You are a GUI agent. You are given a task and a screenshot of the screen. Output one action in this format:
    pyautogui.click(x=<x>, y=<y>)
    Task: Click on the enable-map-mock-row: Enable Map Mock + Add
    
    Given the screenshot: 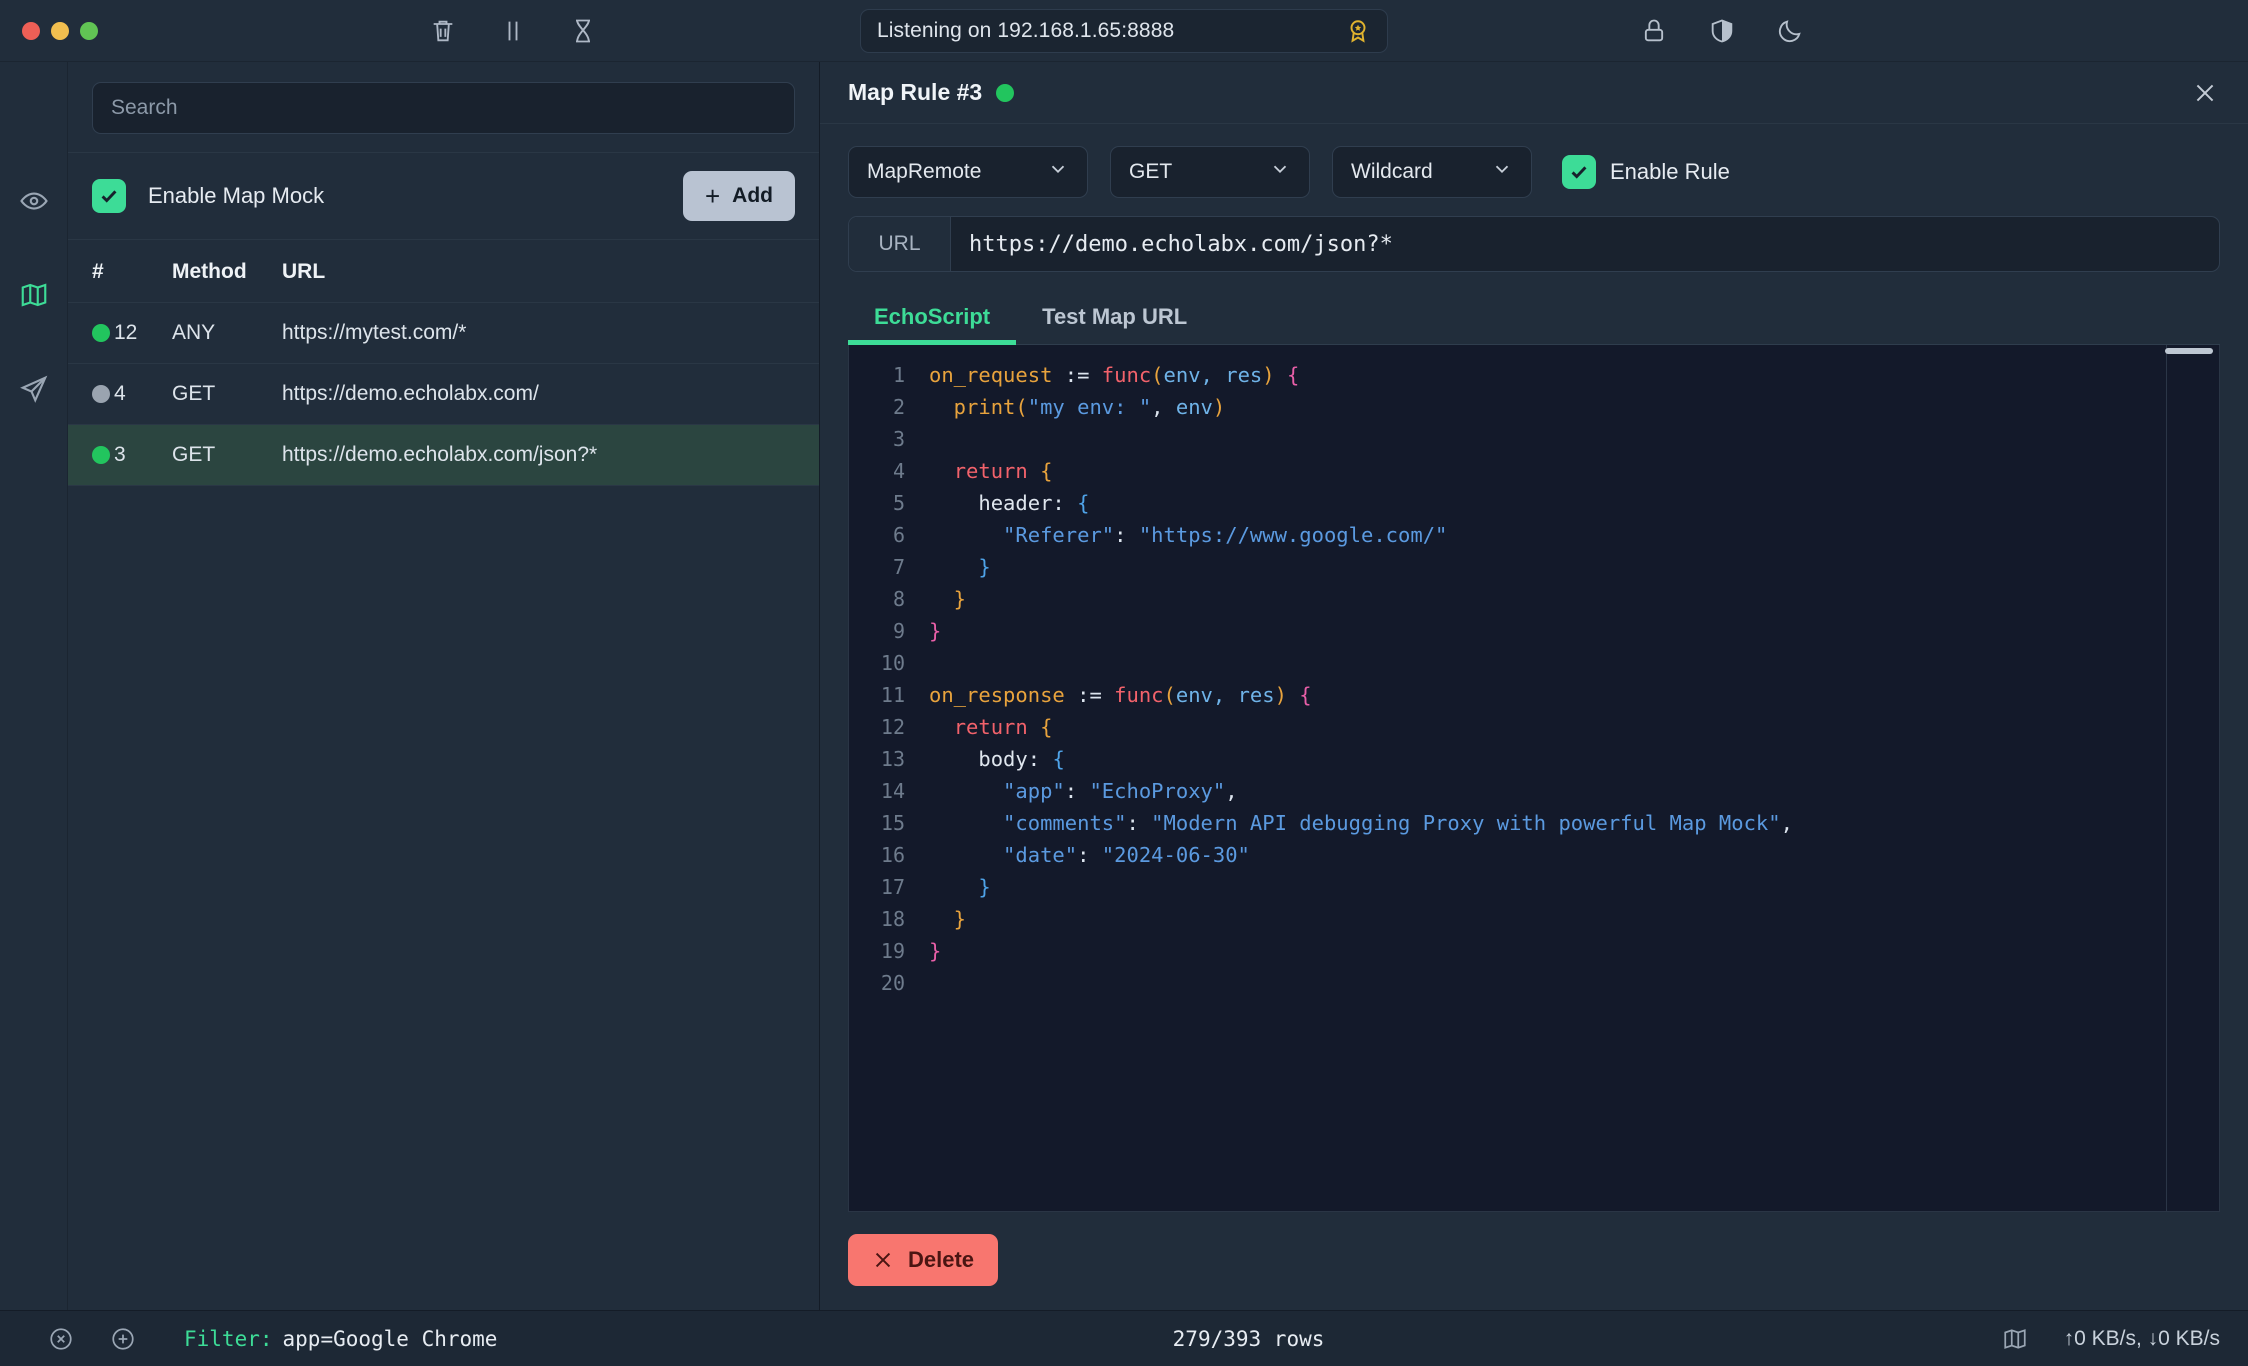 What is the action you would take?
    pyautogui.click(x=443, y=196)
    